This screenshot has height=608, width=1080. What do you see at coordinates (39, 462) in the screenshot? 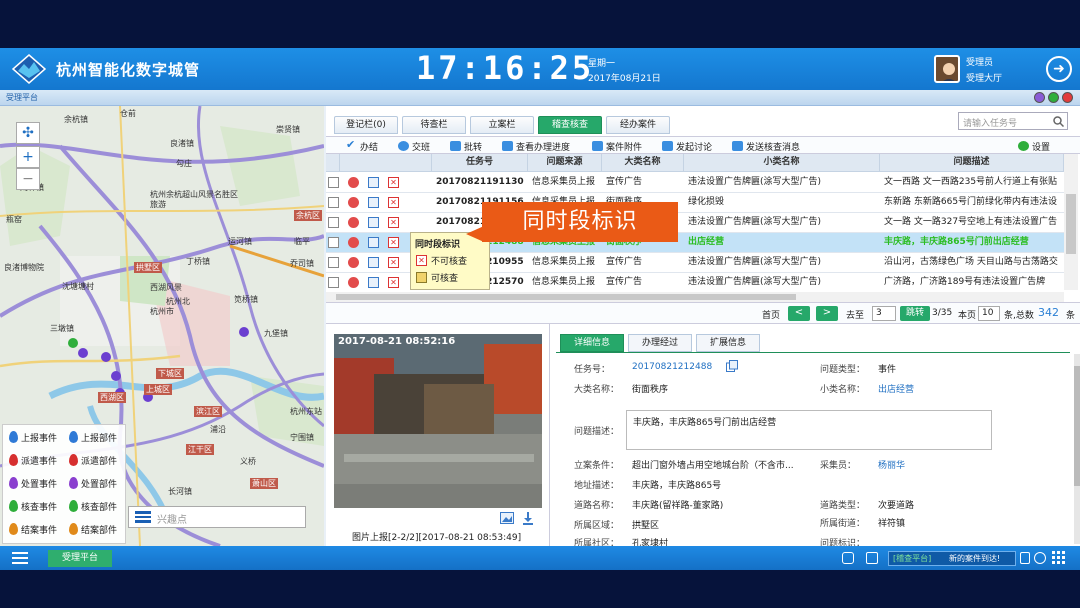
I see `legend-label: 派遣事件` at bounding box center [39, 462].